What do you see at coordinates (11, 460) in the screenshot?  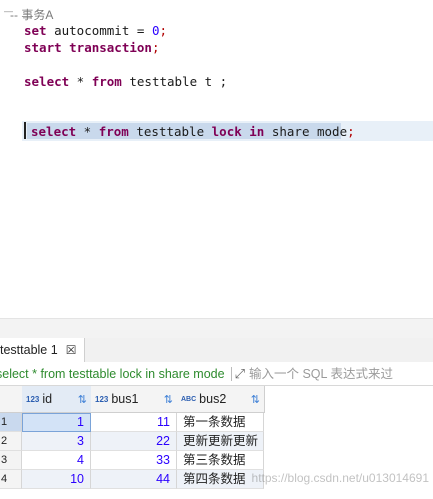 I see `row-number: 3` at bounding box center [11, 460].